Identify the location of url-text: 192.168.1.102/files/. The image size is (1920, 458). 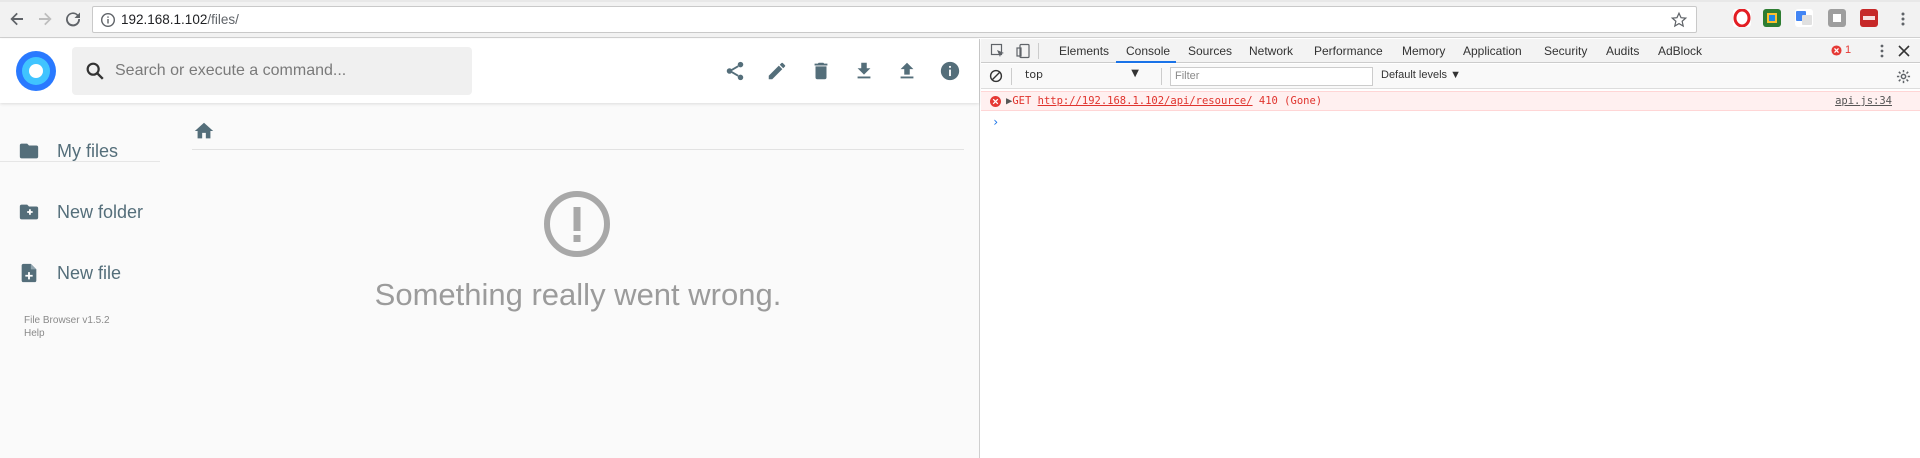
(180, 19).